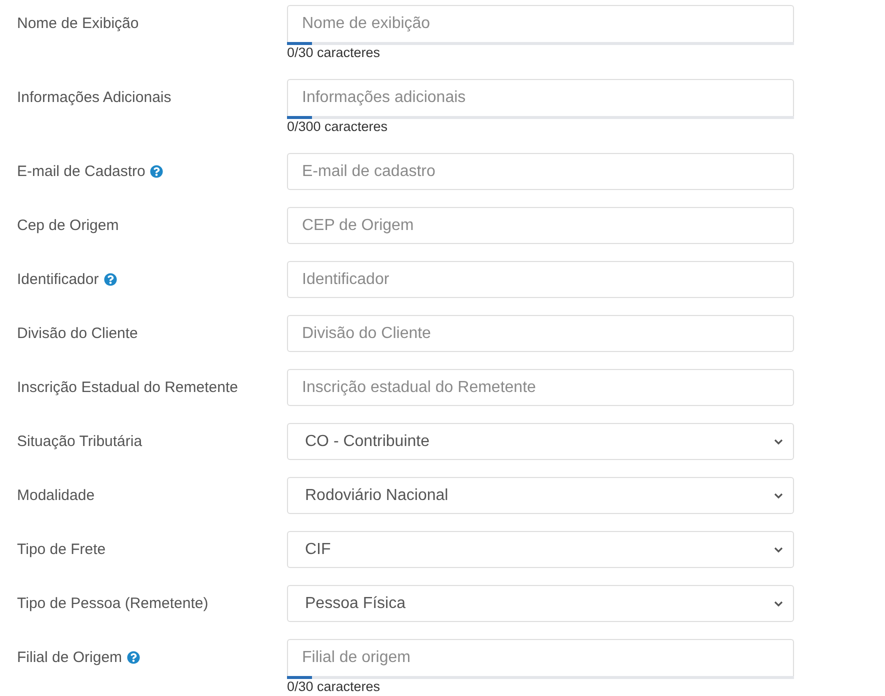  Describe the element at coordinates (540, 549) in the screenshot. I see `select-field: CIF` at that location.